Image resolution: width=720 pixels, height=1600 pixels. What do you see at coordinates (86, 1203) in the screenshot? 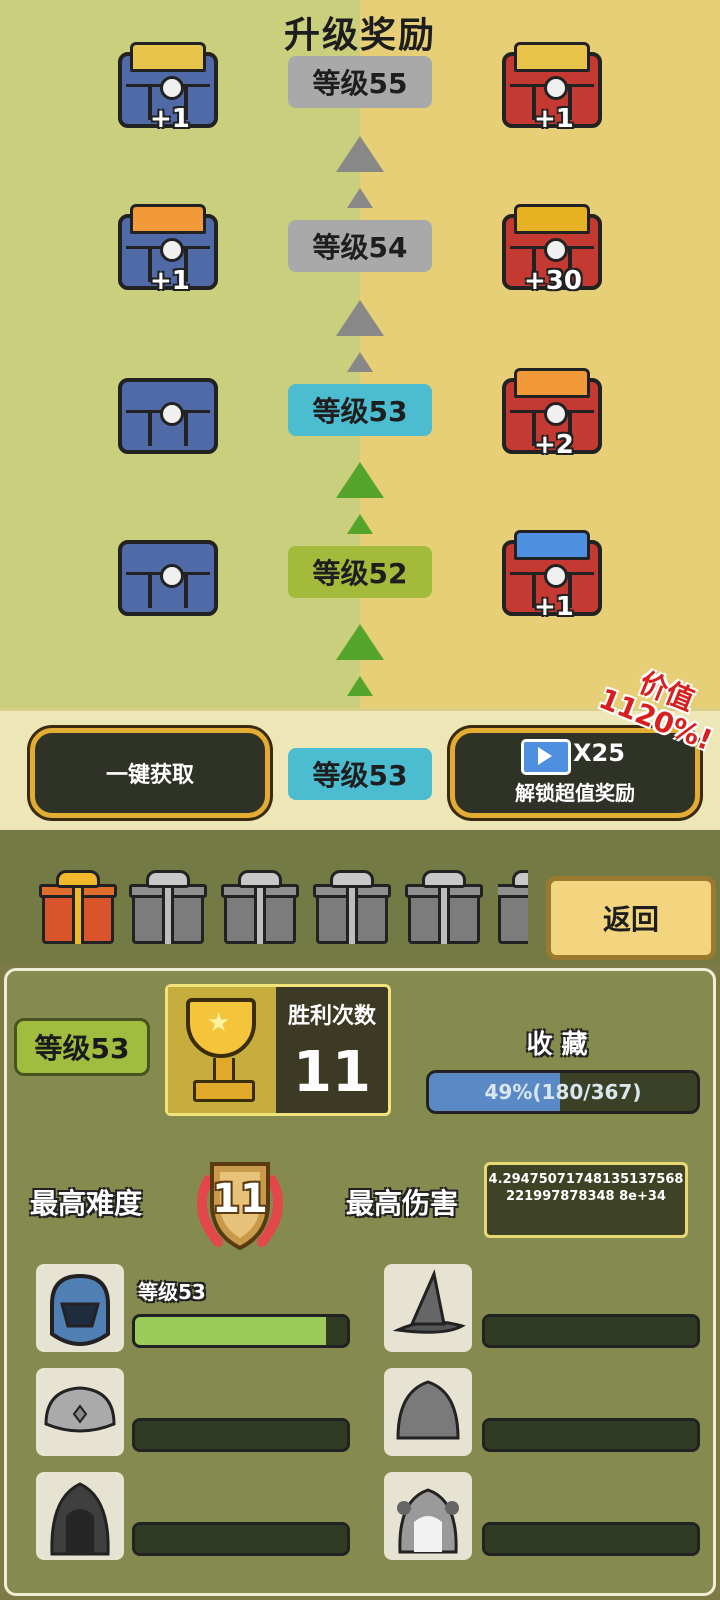
I see `max-difficulty-label: 最高难度` at bounding box center [86, 1203].